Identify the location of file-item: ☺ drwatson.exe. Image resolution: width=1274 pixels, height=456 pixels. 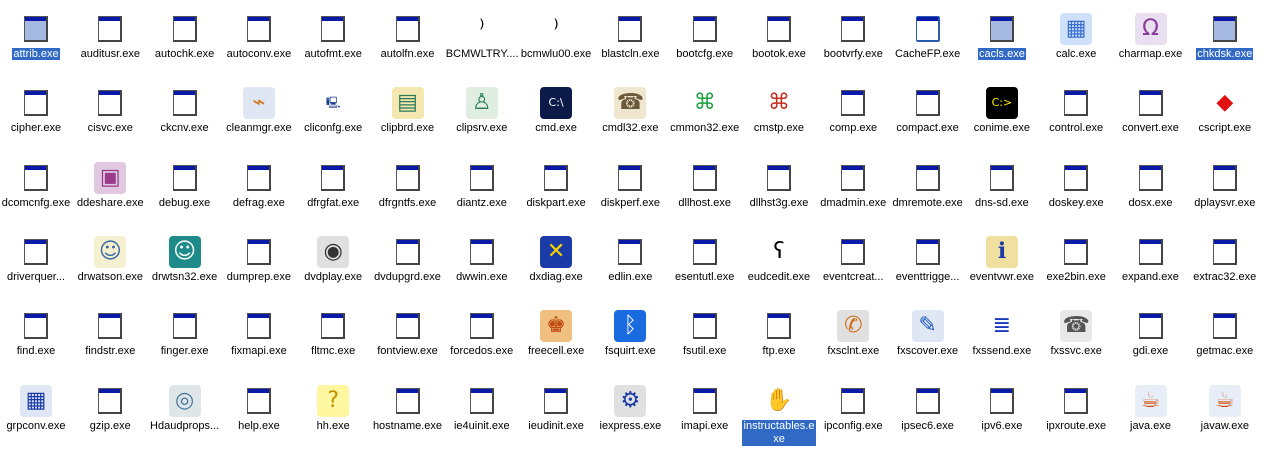
(110, 260).